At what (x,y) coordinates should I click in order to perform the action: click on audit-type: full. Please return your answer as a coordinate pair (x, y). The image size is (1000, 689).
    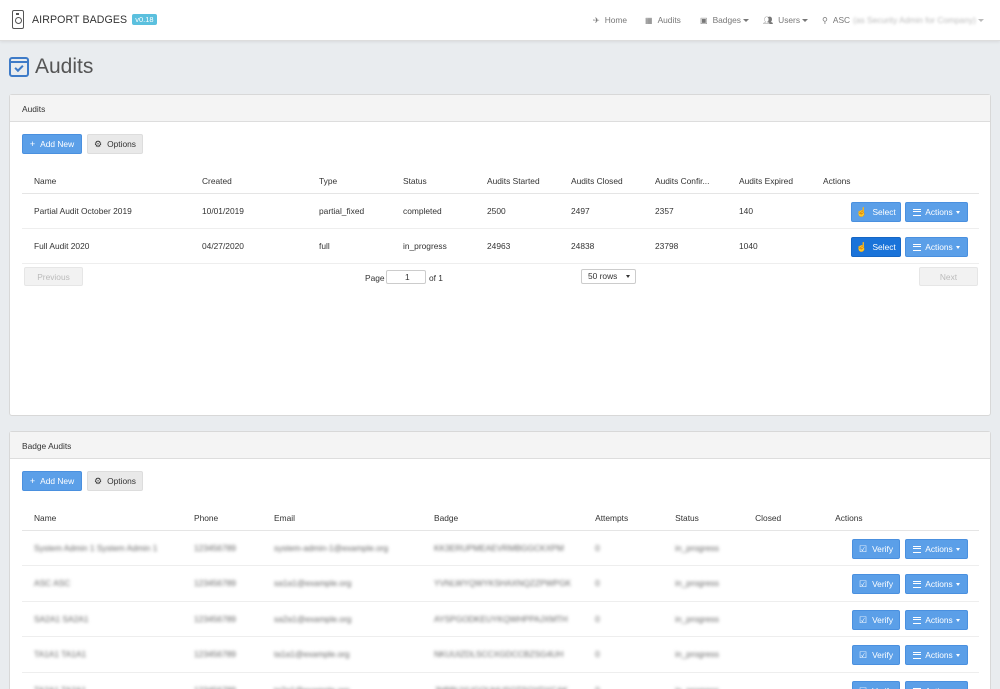
    Looking at the image, I should click on (349, 246).